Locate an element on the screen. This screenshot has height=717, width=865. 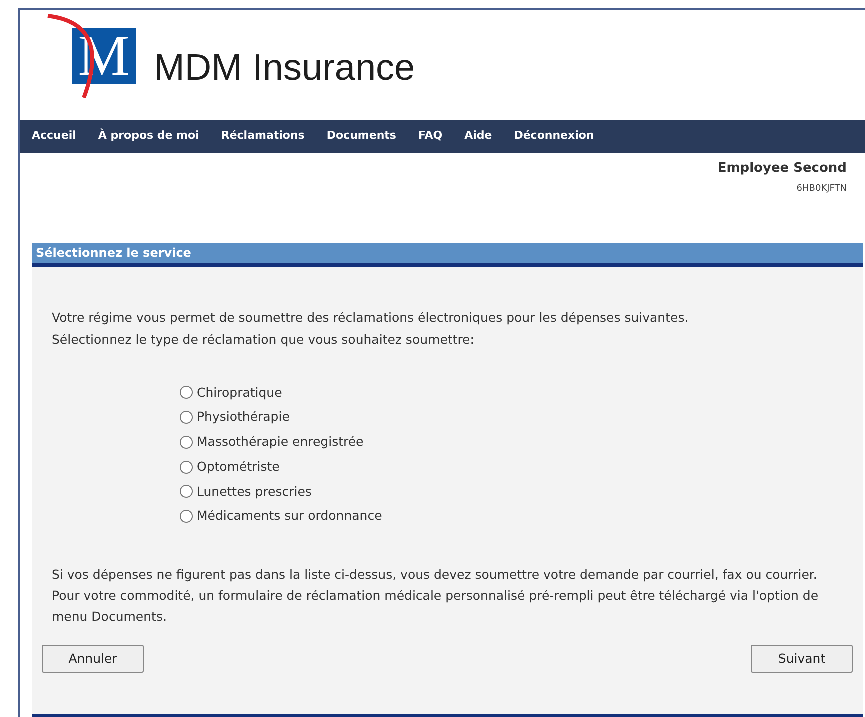
user-id: 6HB0KJFTN is located at coordinates (821, 189).